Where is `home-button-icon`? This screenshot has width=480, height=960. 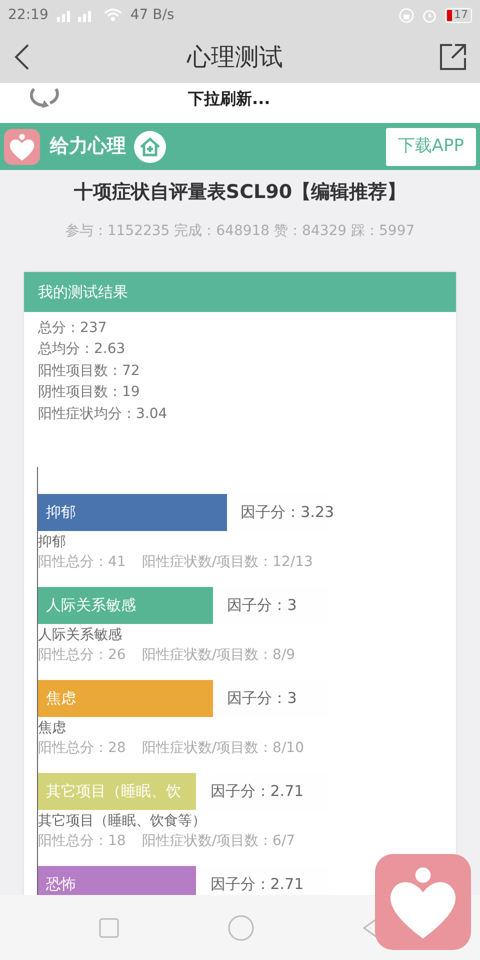 home-button-icon is located at coordinates (241, 927).